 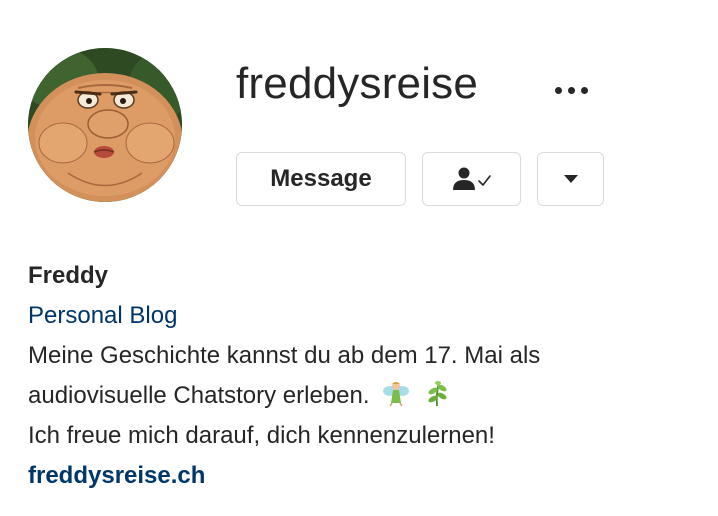 I want to click on message-button: Message, so click(x=321, y=179).